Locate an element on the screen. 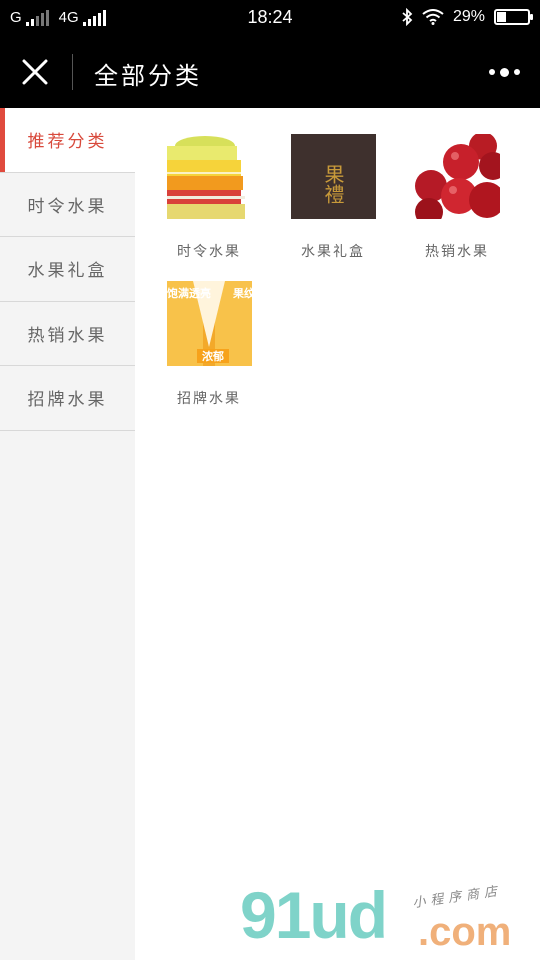 This screenshot has height=960, width=540. orange-fruit-poster-image: 饱满透亮 果纹 浓郁 is located at coordinates (209, 323).